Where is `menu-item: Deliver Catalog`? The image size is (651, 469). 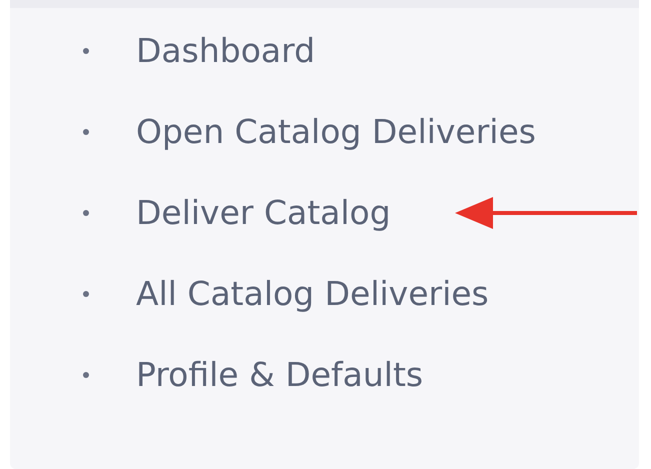 menu-item: Deliver Catalog is located at coordinates (263, 212).